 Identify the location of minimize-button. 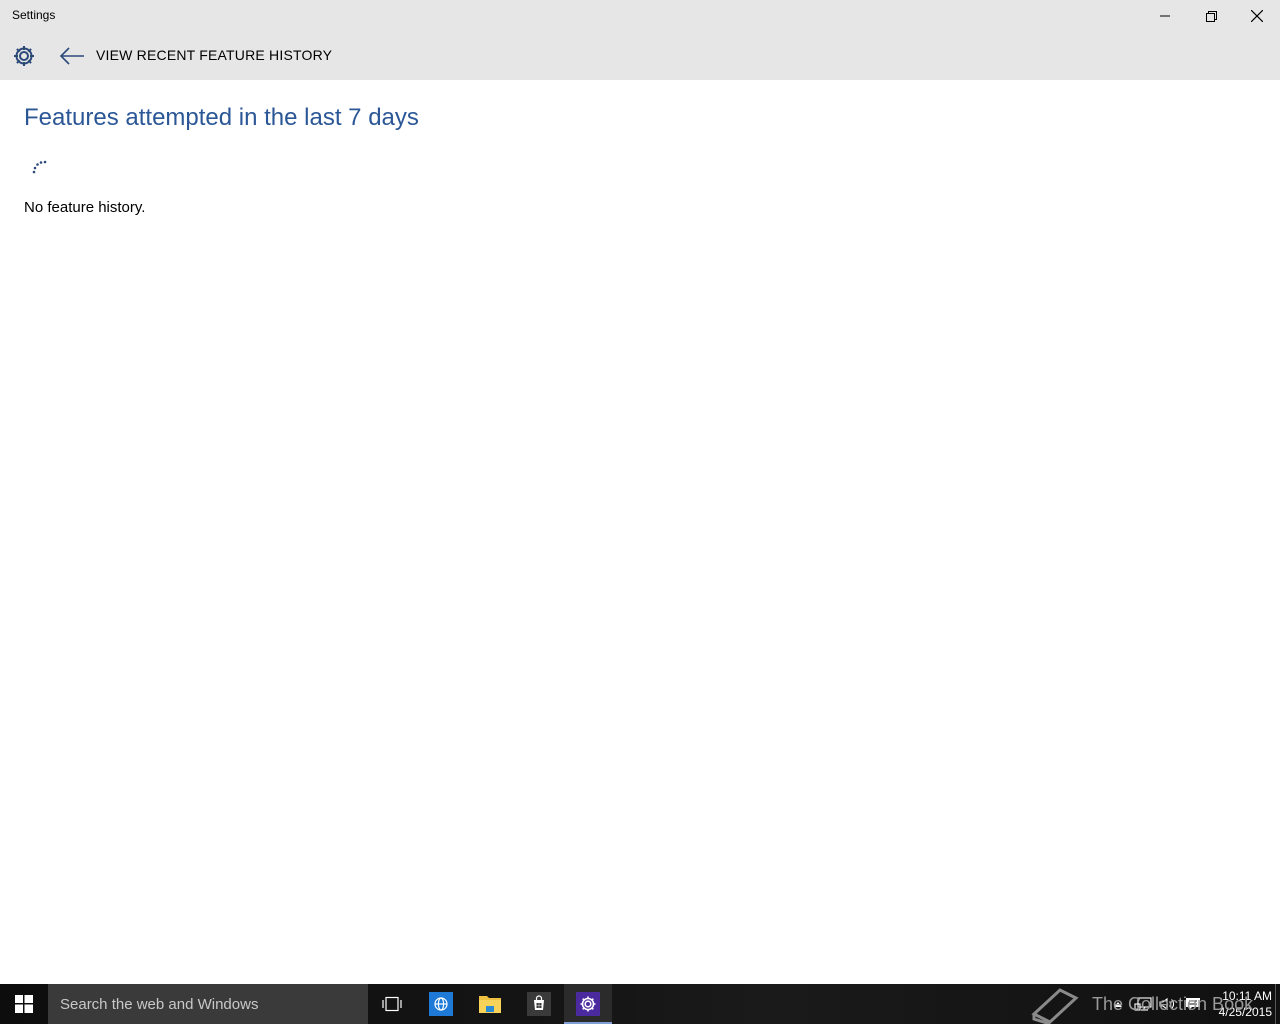
(1165, 16).